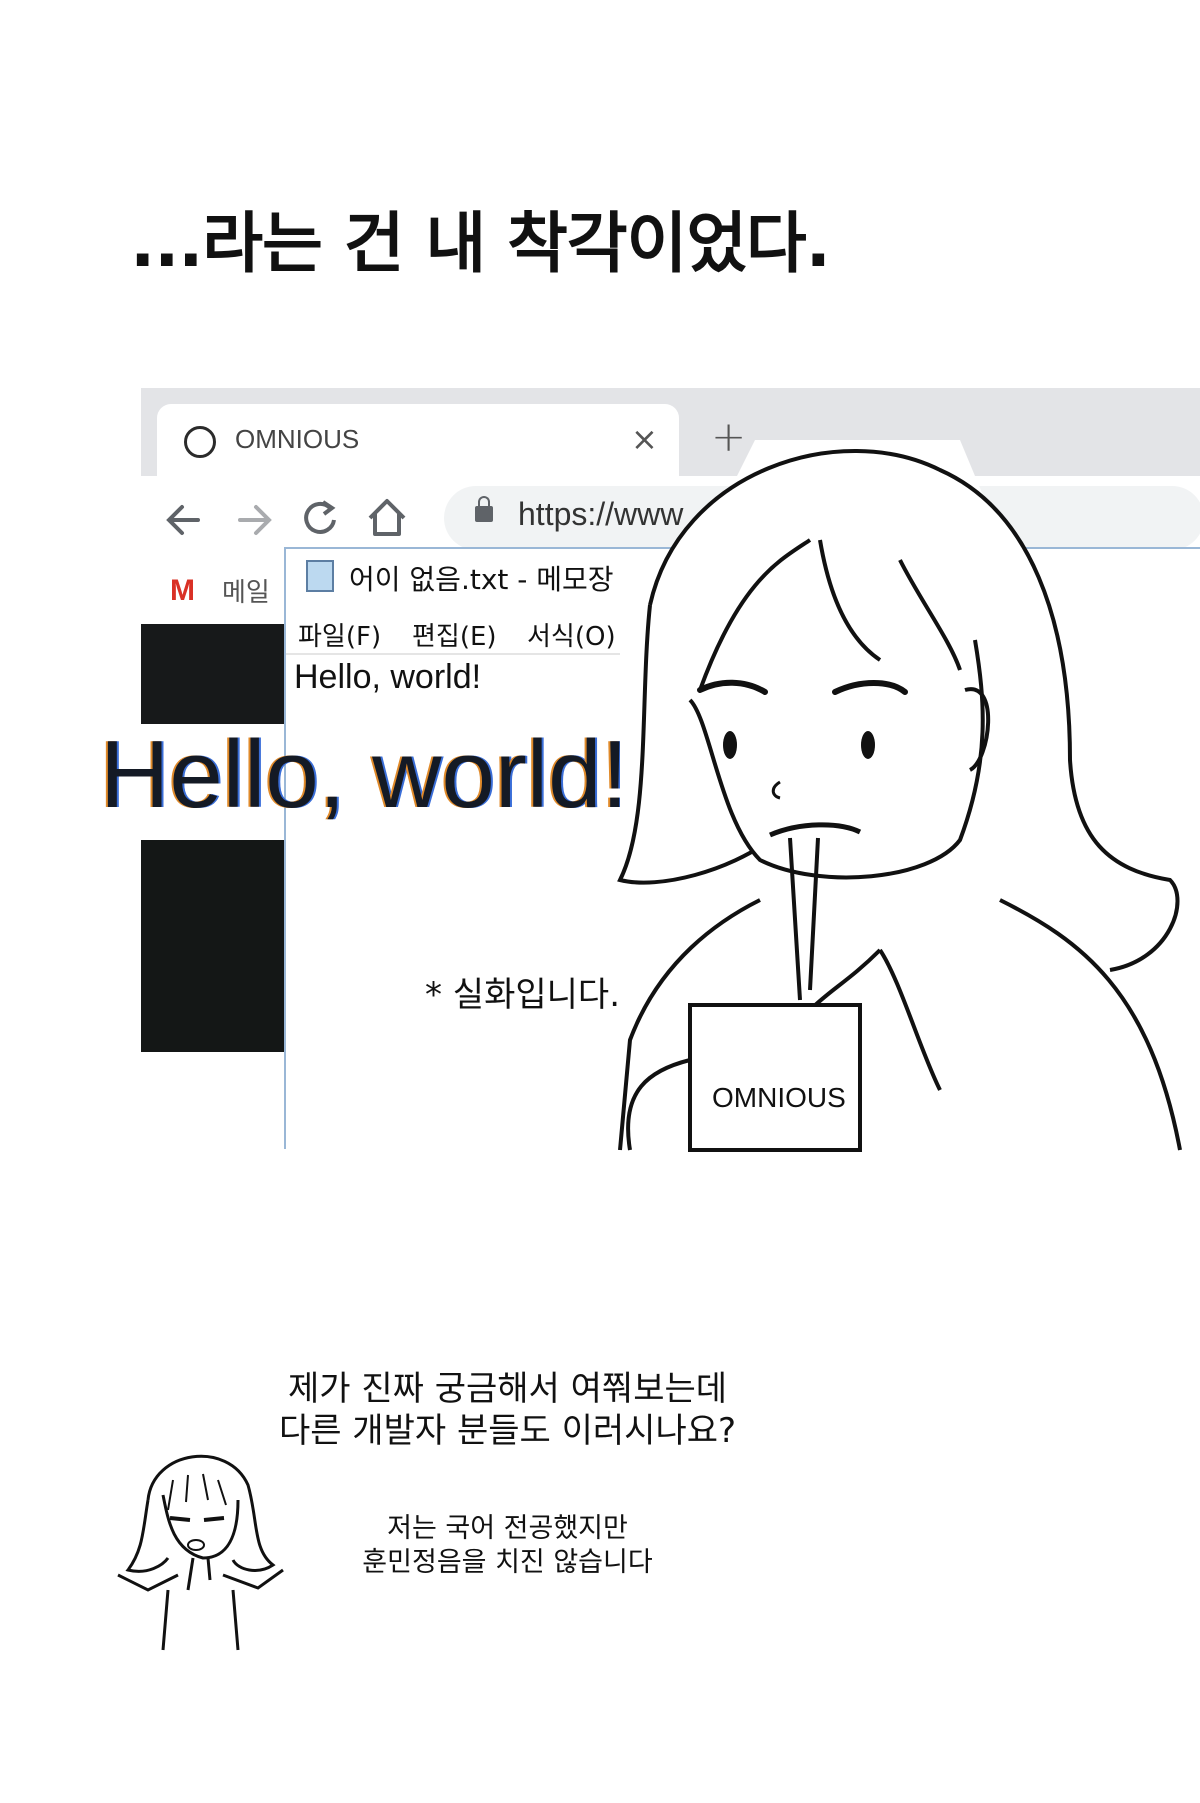 This screenshot has width=1200, height=1803. What do you see at coordinates (507, 1528) in the screenshot?
I see `aside-line-1: 저는 국어 전공했지만` at bounding box center [507, 1528].